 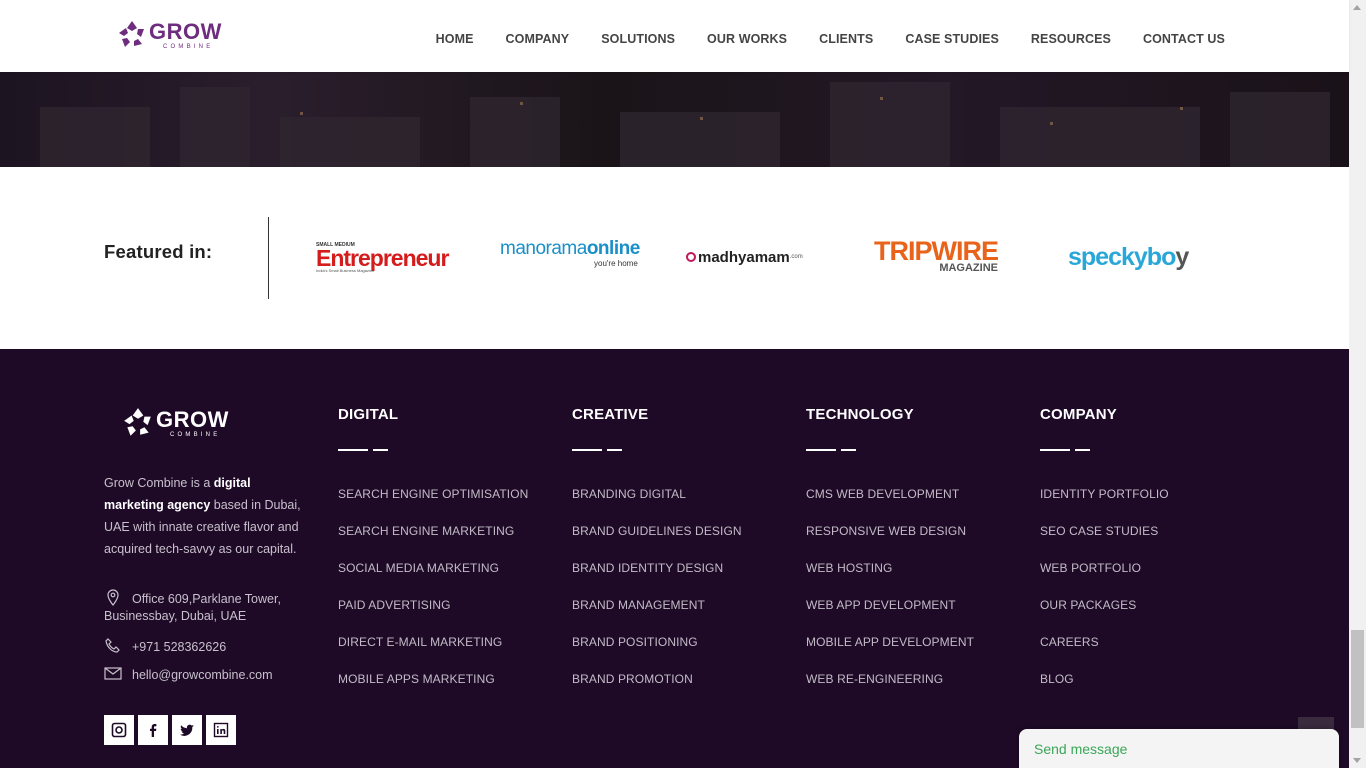 I want to click on scroll-down-arrow-icon, so click(x=1357, y=760).